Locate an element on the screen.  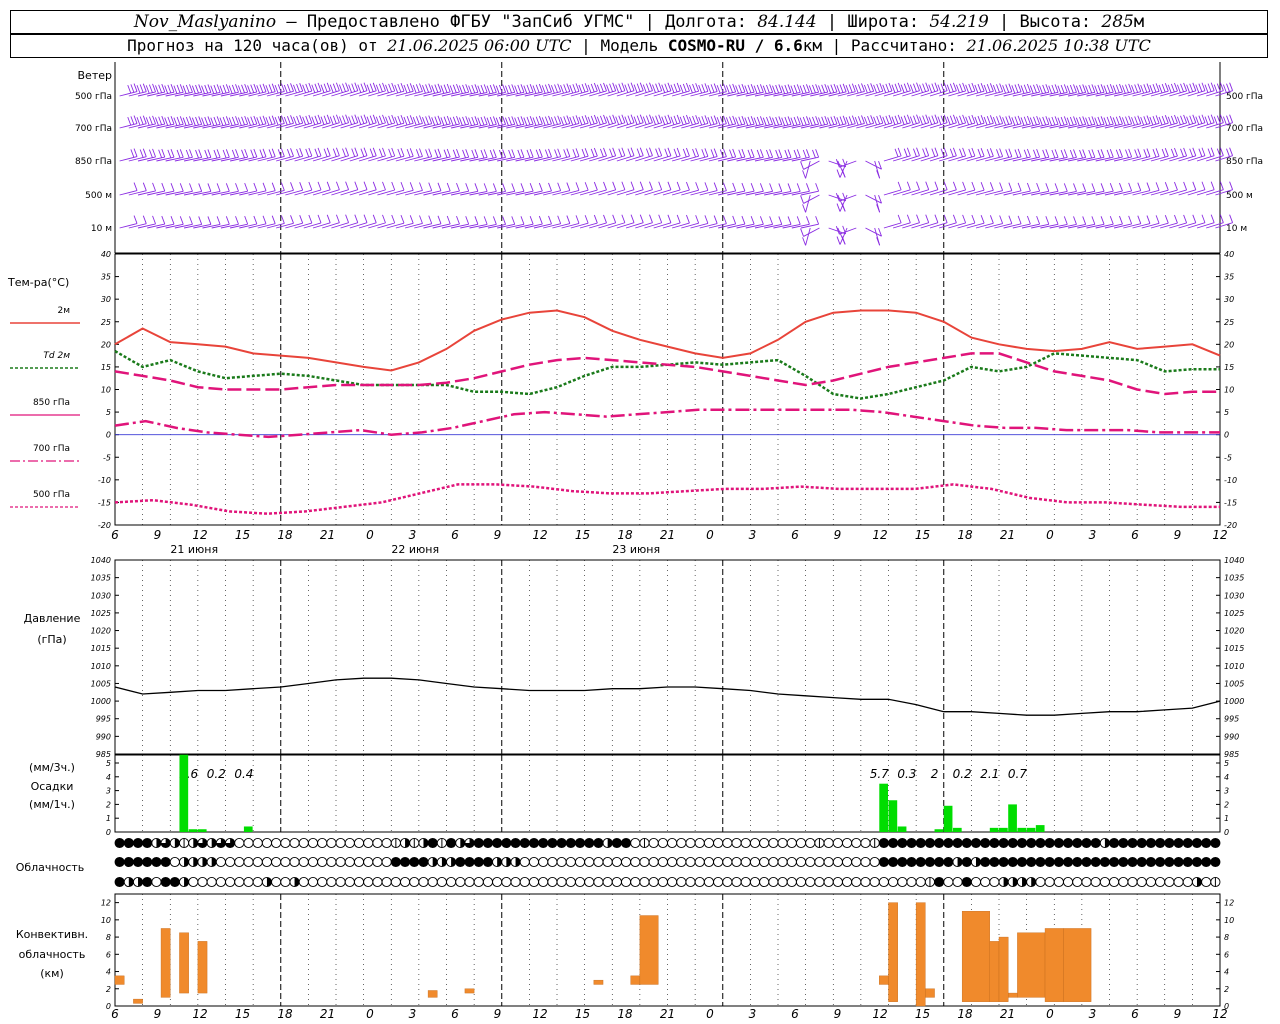
precip-bar is located at coordinates (994, 829).